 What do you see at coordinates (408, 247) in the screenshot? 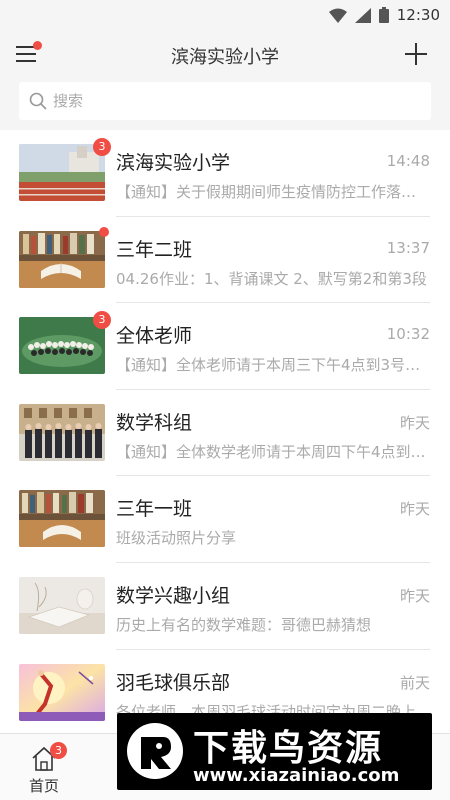
I see `chat-time: 13:37` at bounding box center [408, 247].